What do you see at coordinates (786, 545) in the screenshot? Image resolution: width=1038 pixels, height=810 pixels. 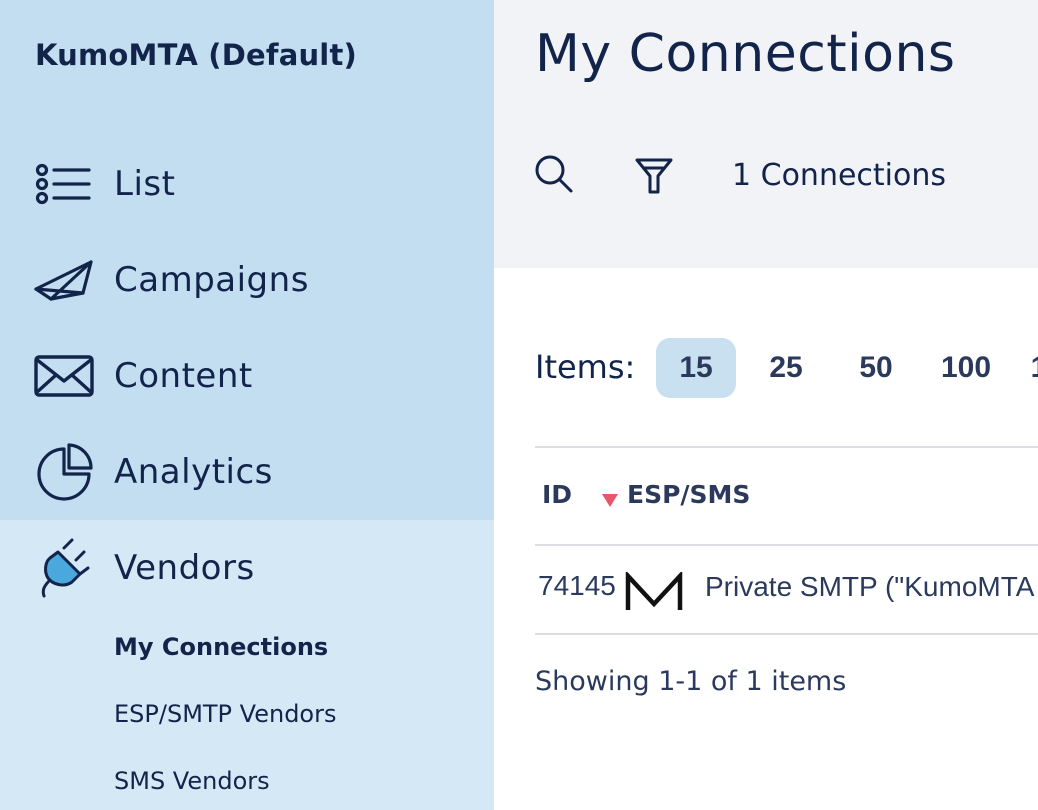 I see `table-header-divider` at bounding box center [786, 545].